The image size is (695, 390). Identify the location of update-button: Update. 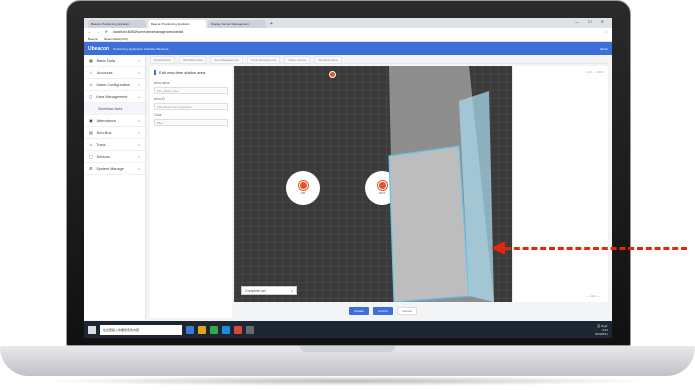
(359, 311).